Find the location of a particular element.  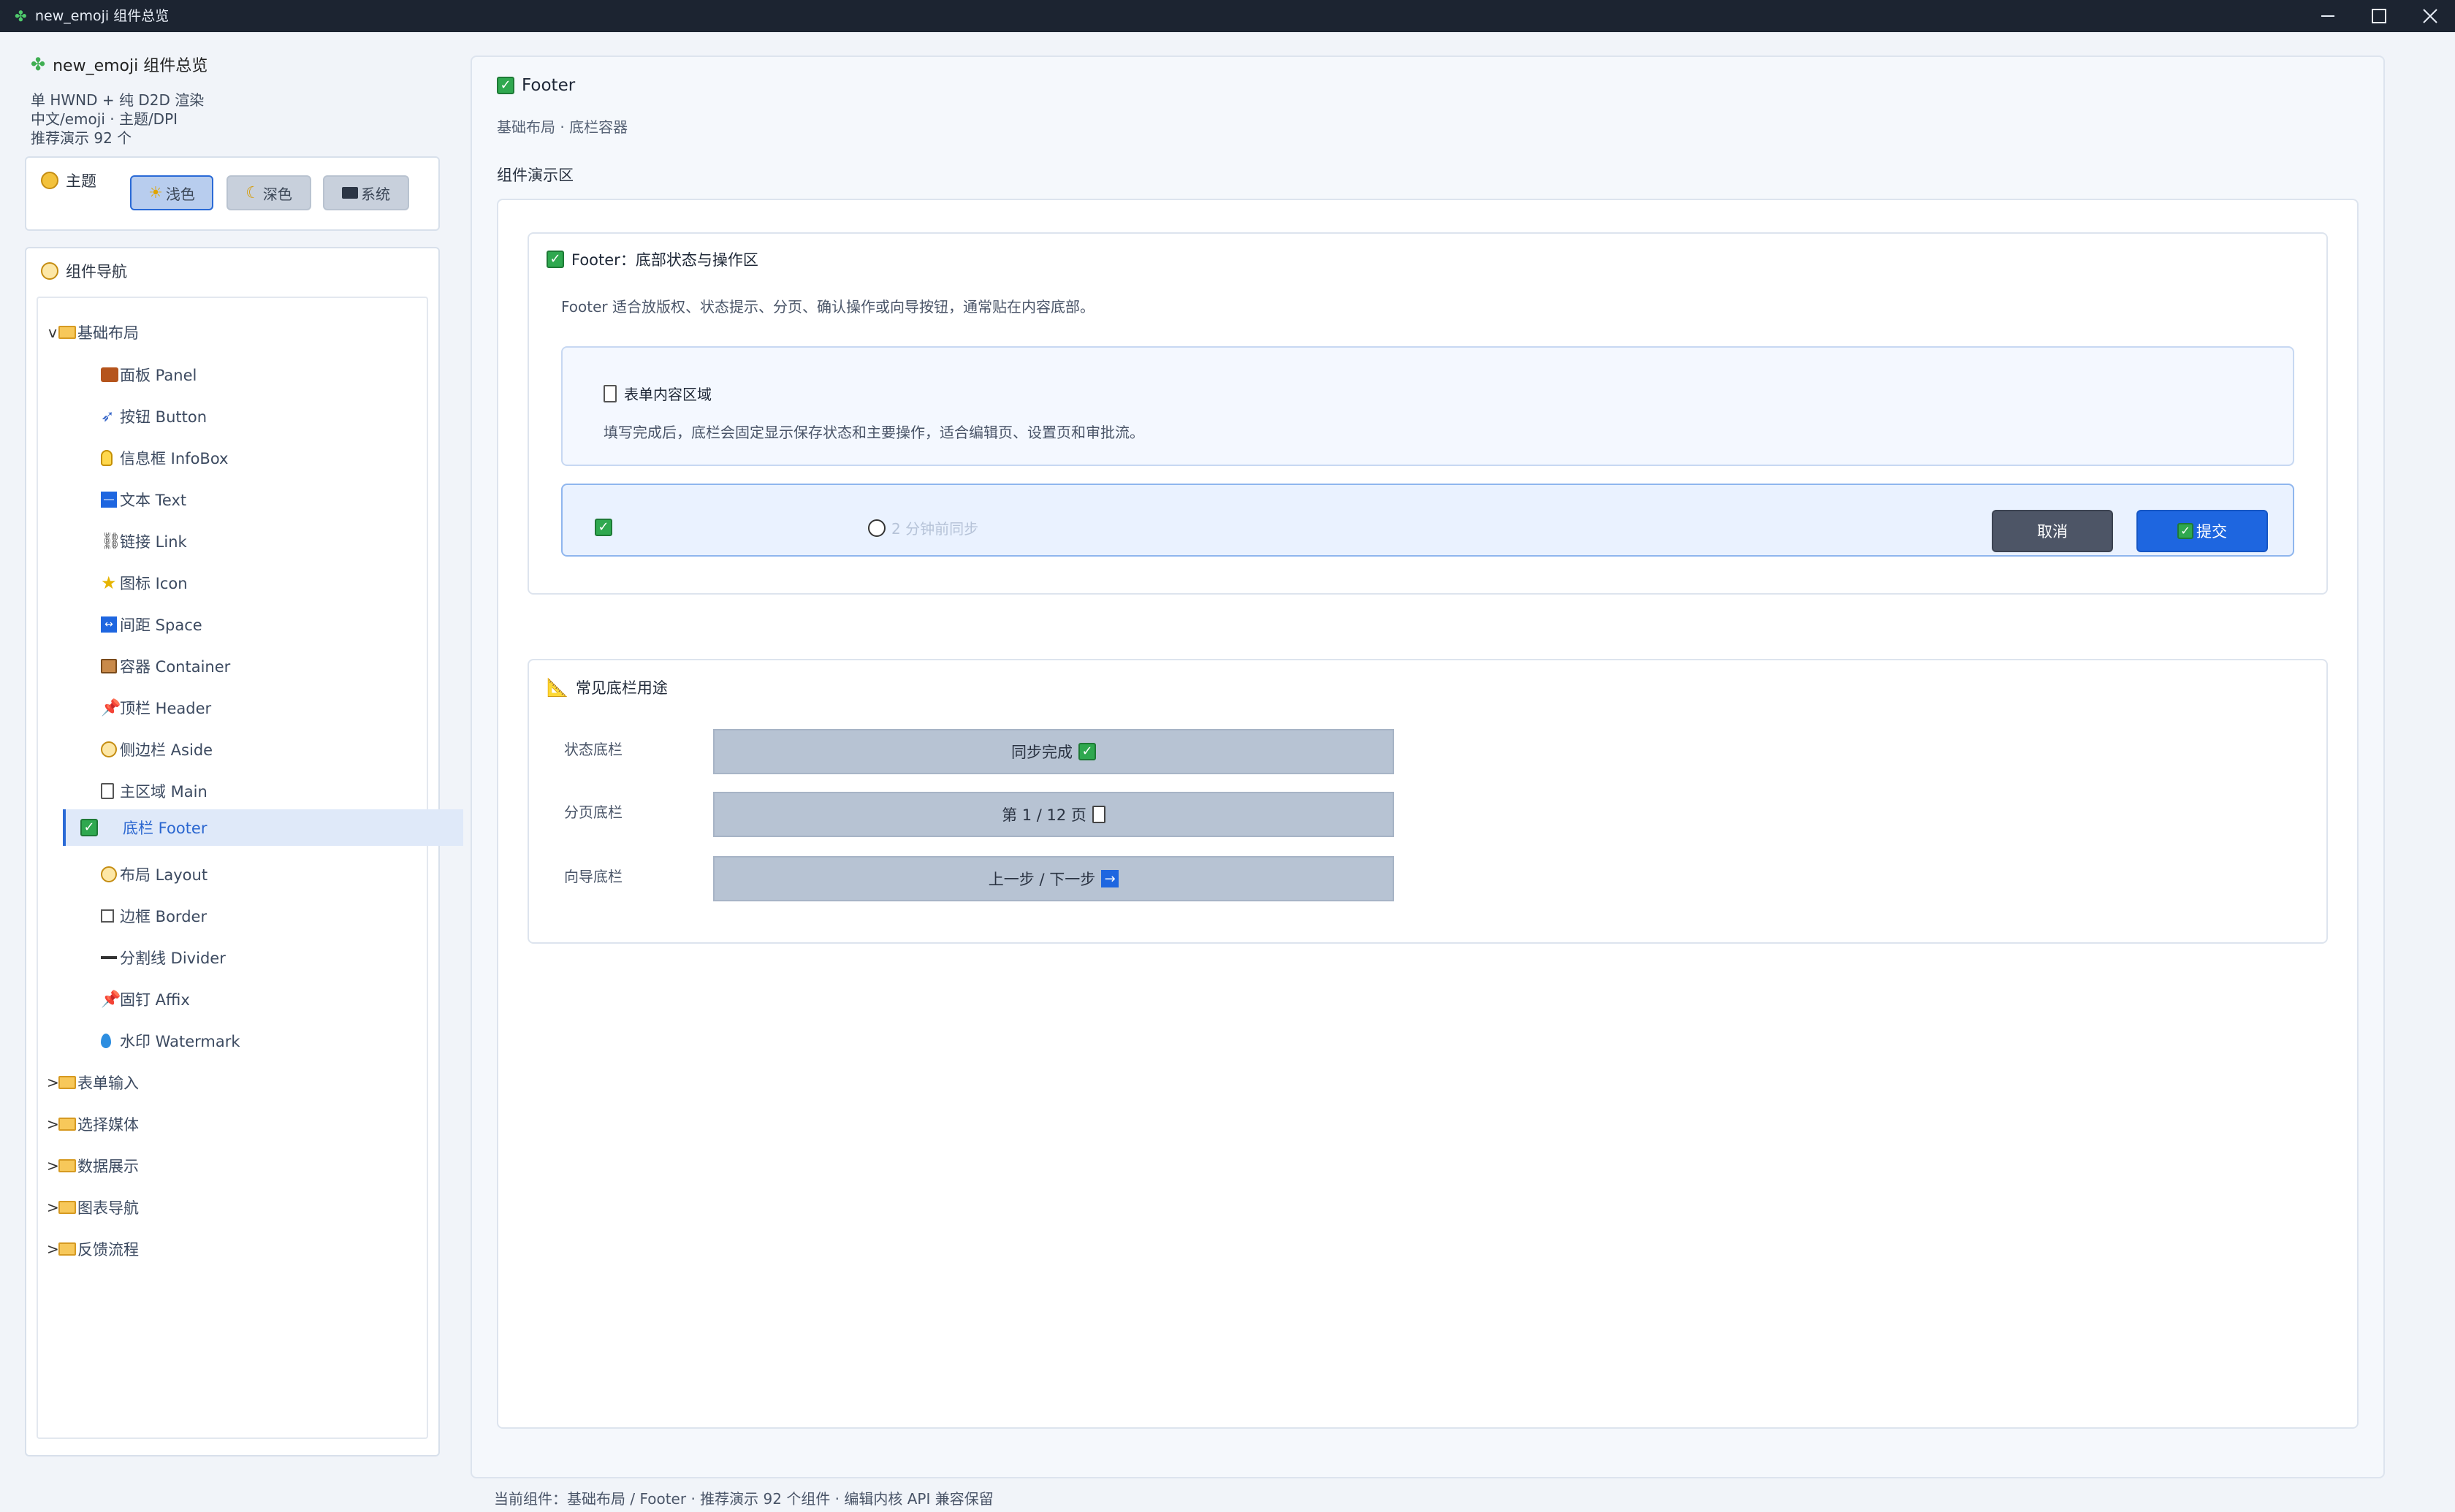

section2-title: 📐 常见底栏用途 is located at coordinates (607, 687).